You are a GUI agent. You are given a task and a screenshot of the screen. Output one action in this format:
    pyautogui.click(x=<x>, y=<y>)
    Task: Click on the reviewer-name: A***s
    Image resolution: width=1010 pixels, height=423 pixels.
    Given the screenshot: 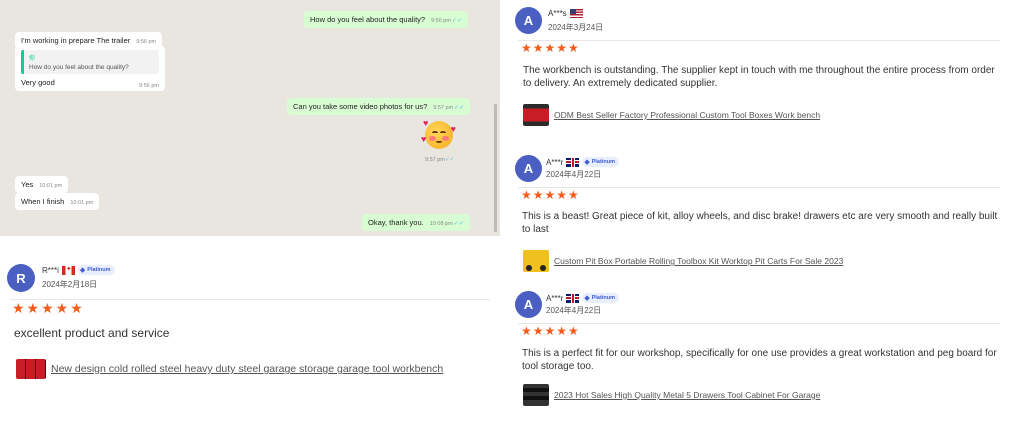 What is the action you would take?
    pyautogui.click(x=557, y=13)
    